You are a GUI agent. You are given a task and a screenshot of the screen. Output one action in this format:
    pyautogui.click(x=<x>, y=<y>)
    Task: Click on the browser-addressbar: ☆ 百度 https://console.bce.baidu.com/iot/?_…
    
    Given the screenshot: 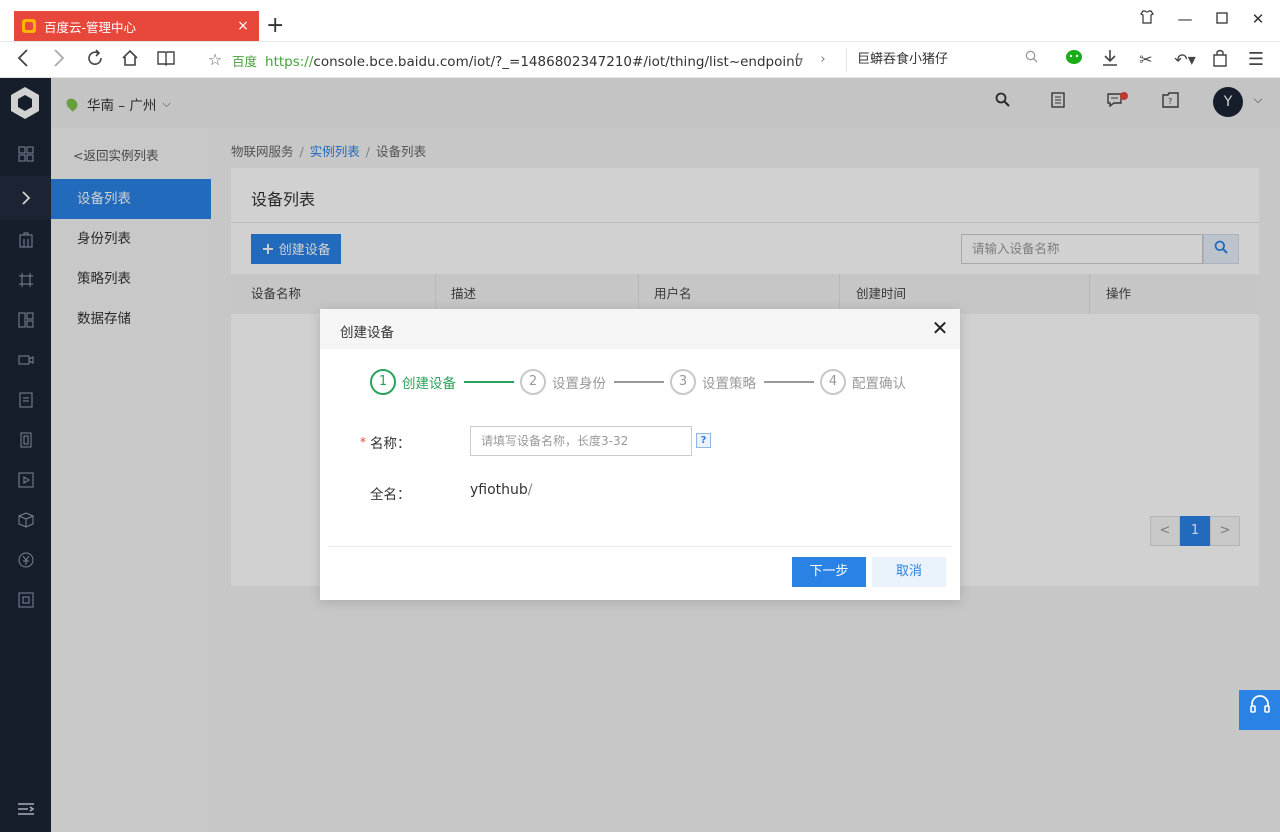 What is the action you would take?
    pyautogui.click(x=640, y=60)
    